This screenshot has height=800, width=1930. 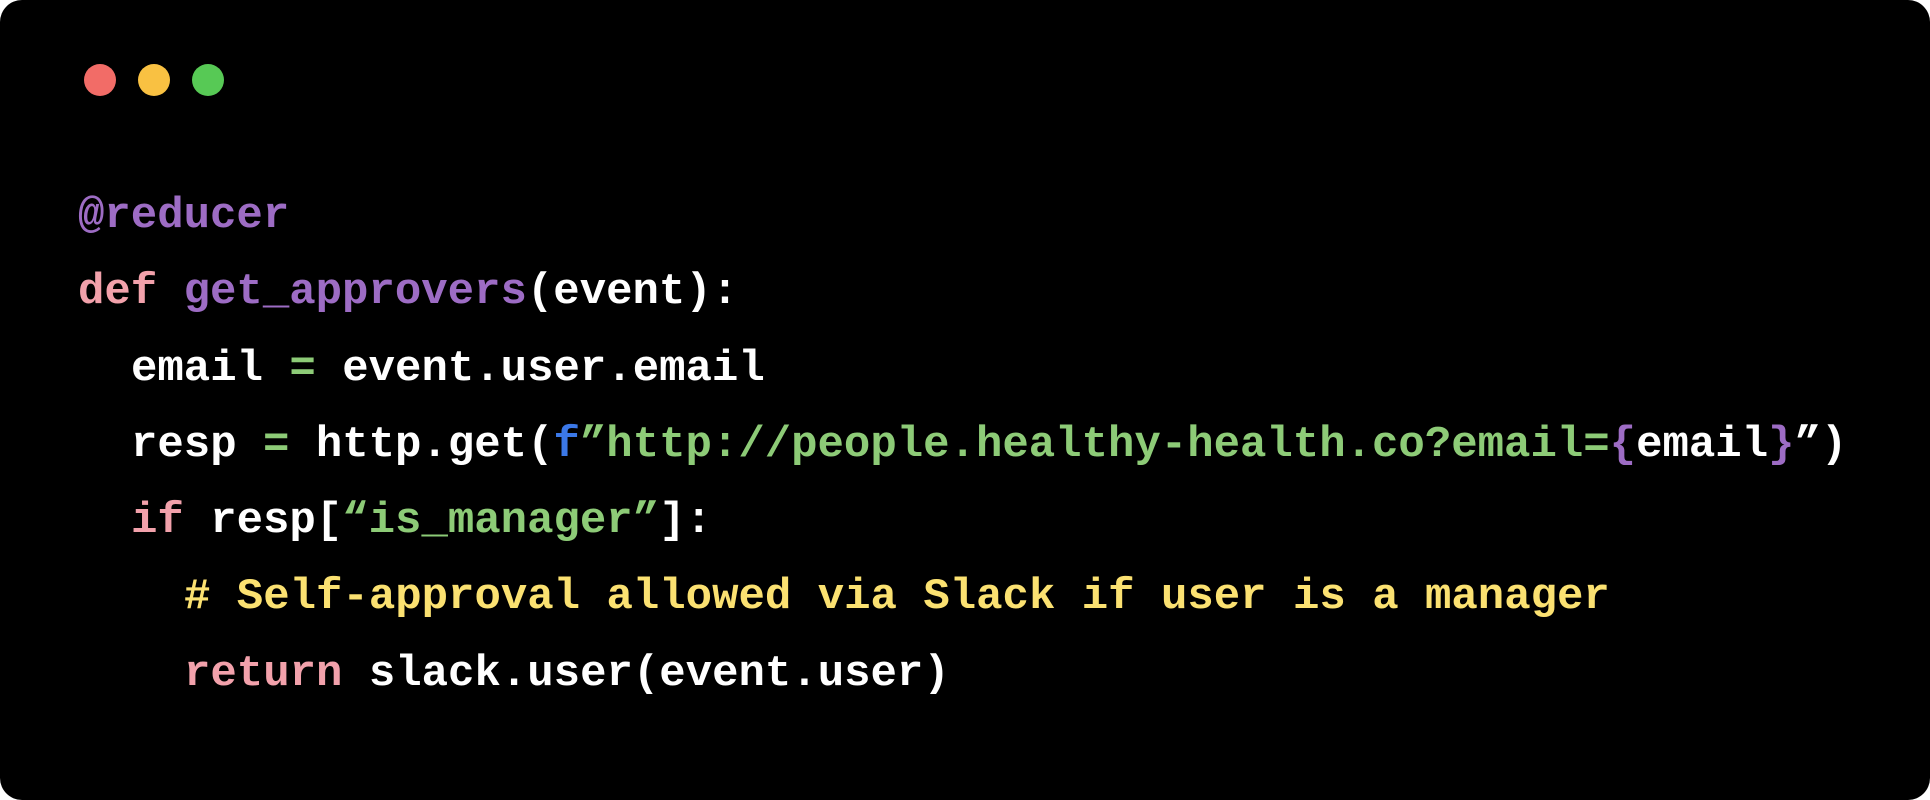 What do you see at coordinates (962, 521) in the screenshot?
I see `code-line: if resp[“is_manager”]:` at bounding box center [962, 521].